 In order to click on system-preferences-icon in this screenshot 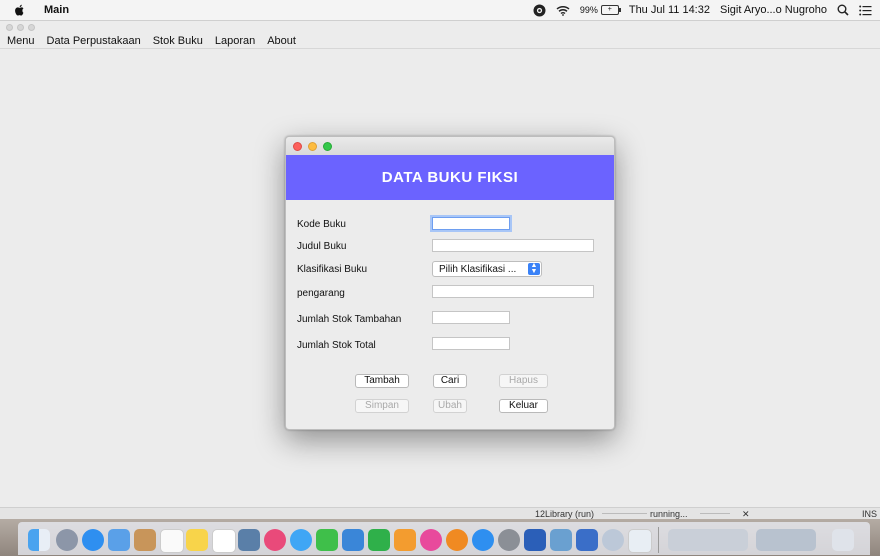, I will do `click(509, 540)`.